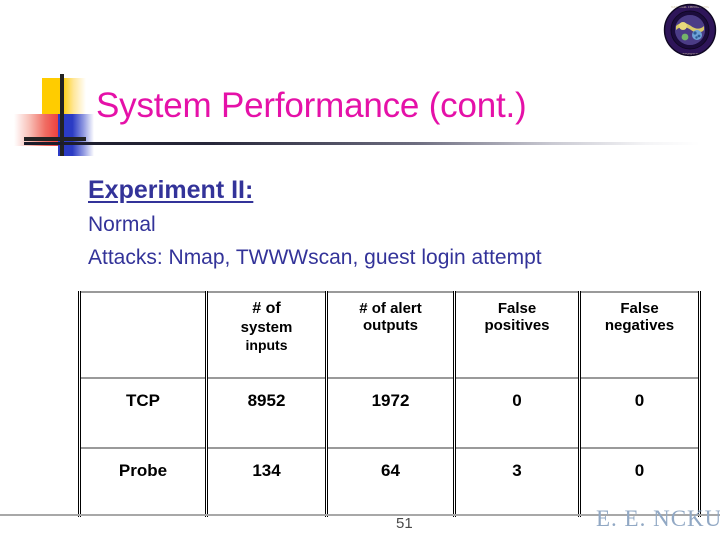  I want to click on university-seal-logo: NATIONAL CHENG KUNG UNIVERSITY, so click(690, 30).